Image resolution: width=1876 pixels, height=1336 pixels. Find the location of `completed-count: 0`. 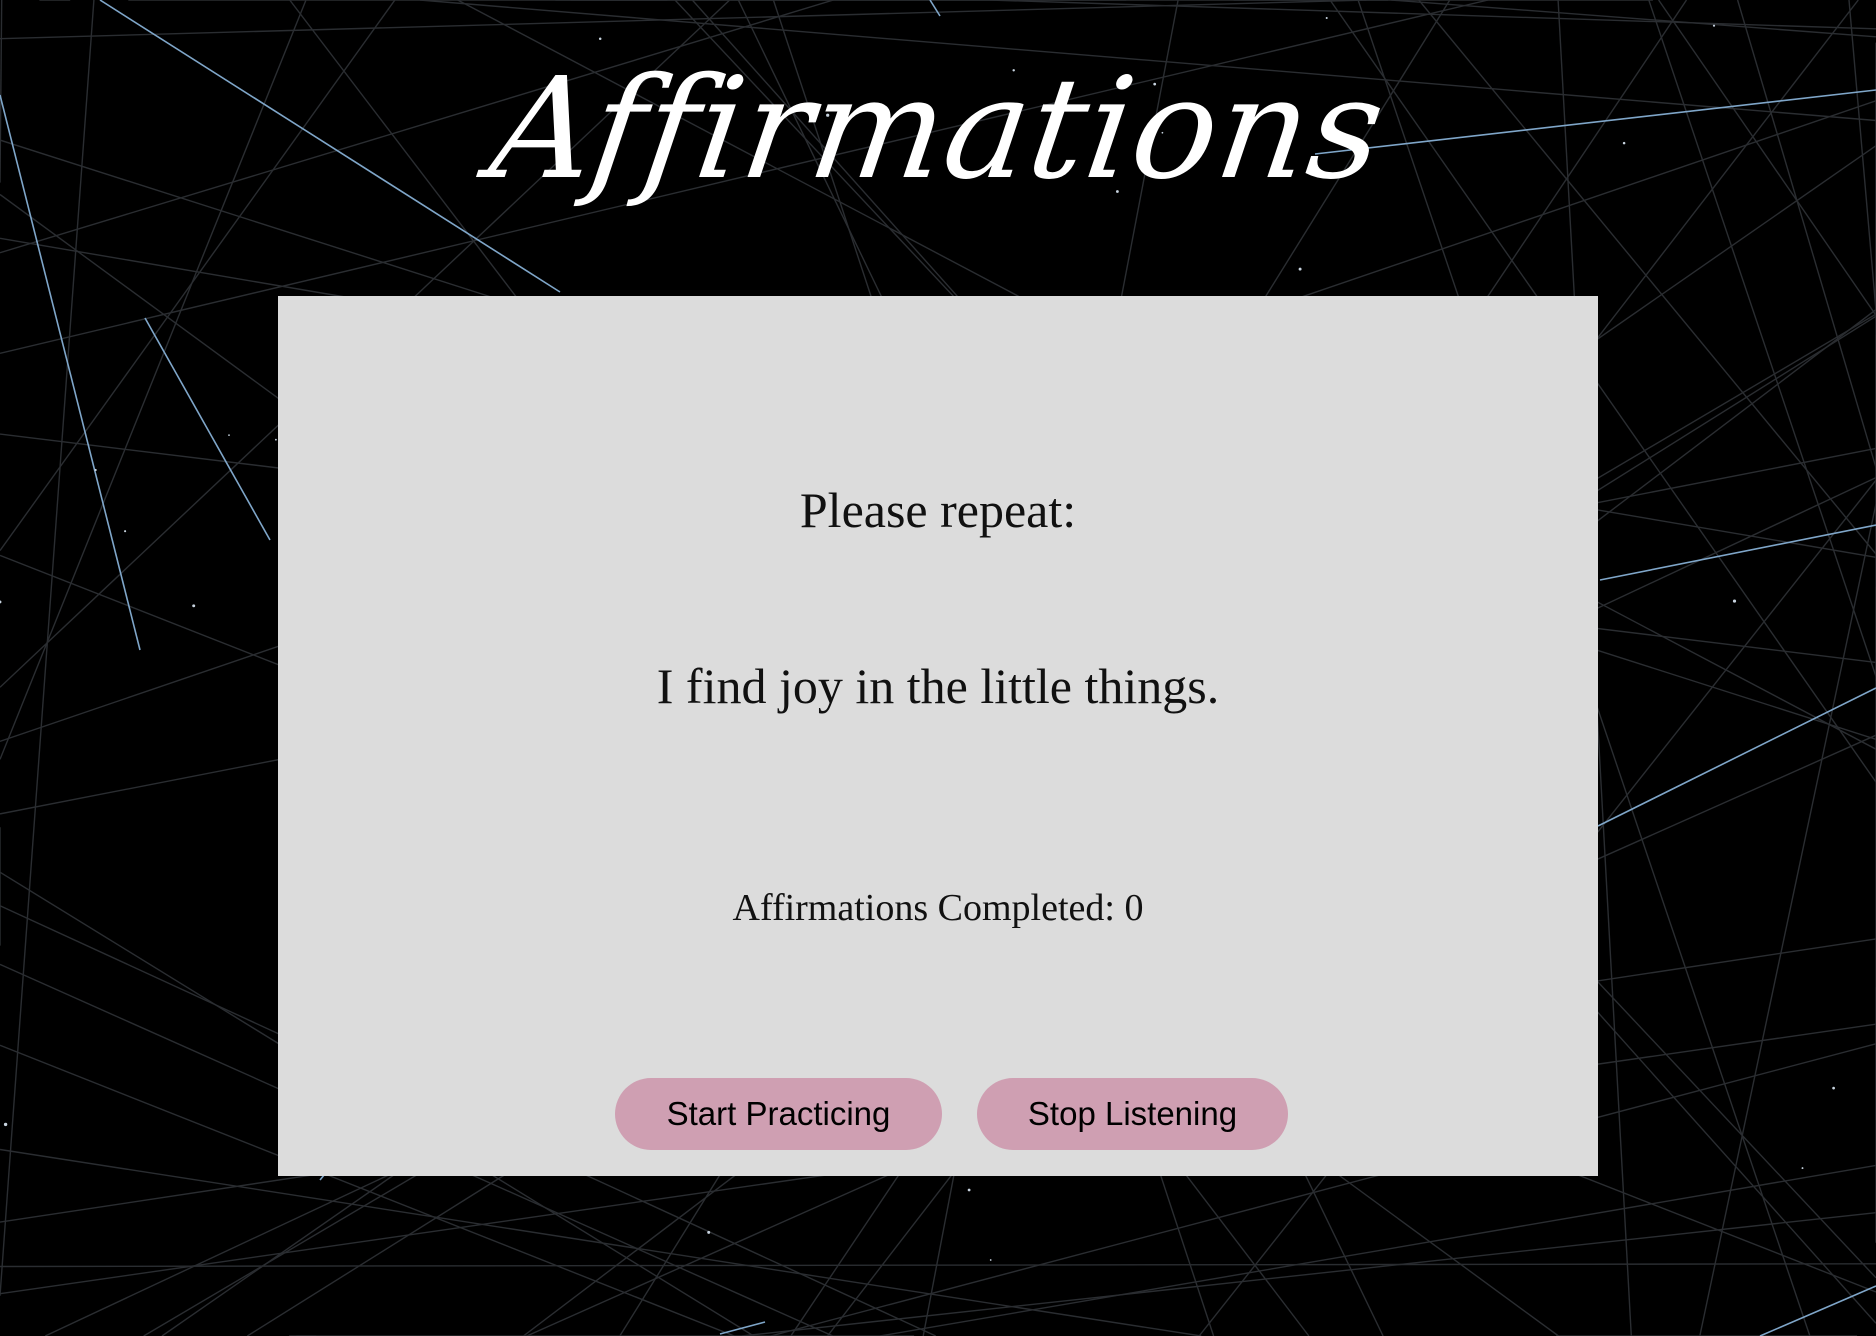

completed-count: 0 is located at coordinates (1134, 908).